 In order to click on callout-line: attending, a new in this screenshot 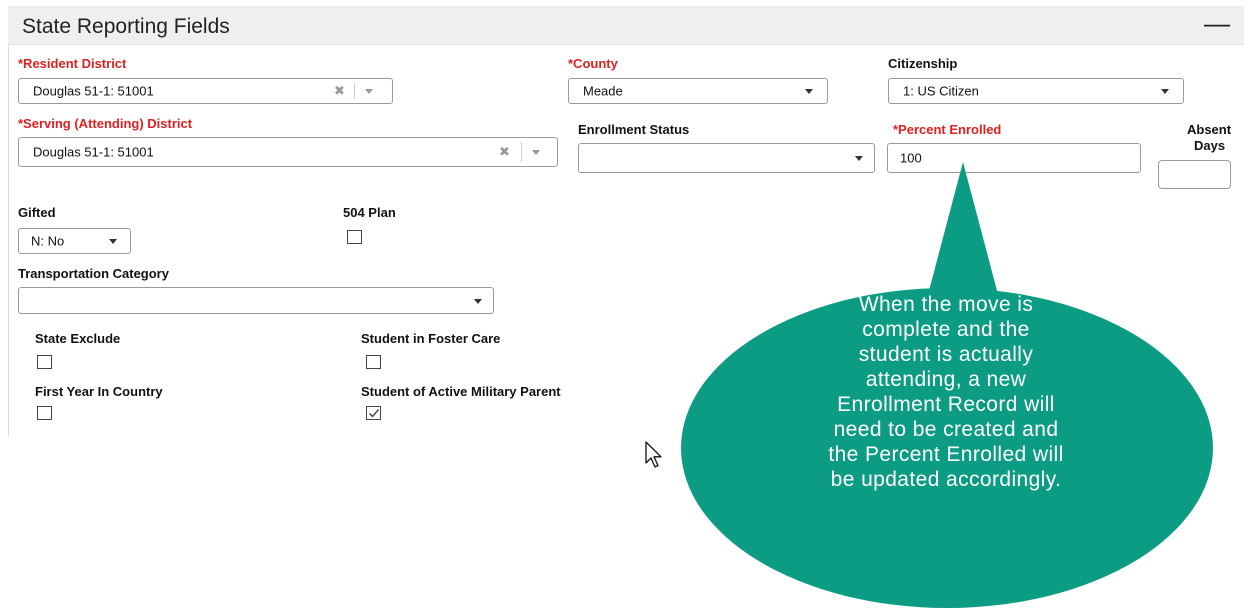, I will do `click(946, 379)`.